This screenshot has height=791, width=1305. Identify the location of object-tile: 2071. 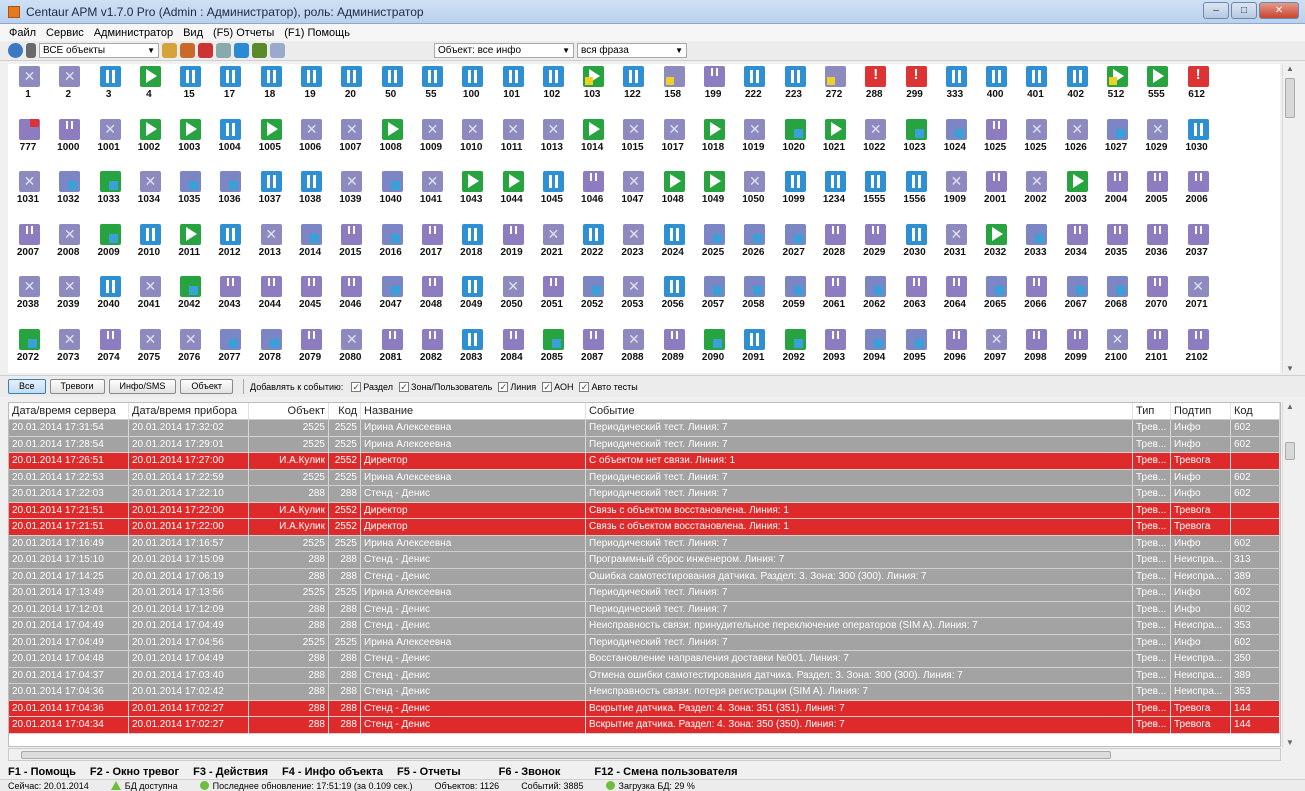
(1197, 303).